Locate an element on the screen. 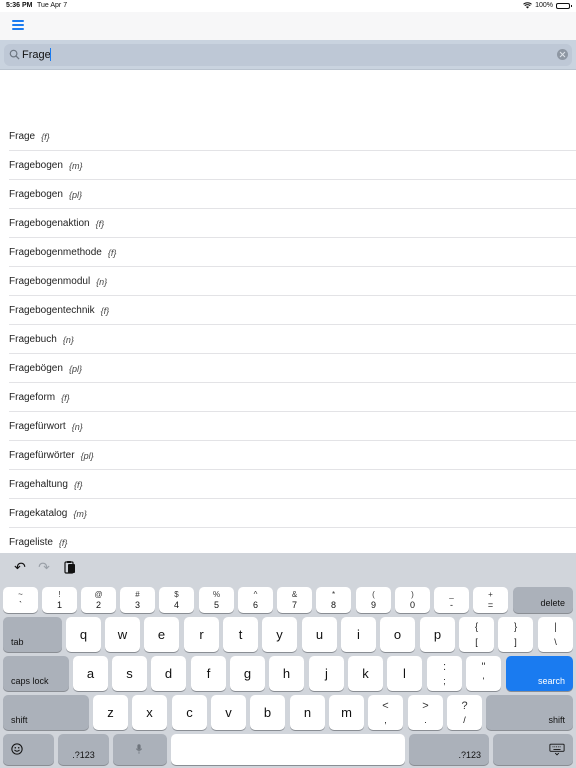  key-label: k is located at coordinates (365, 673).